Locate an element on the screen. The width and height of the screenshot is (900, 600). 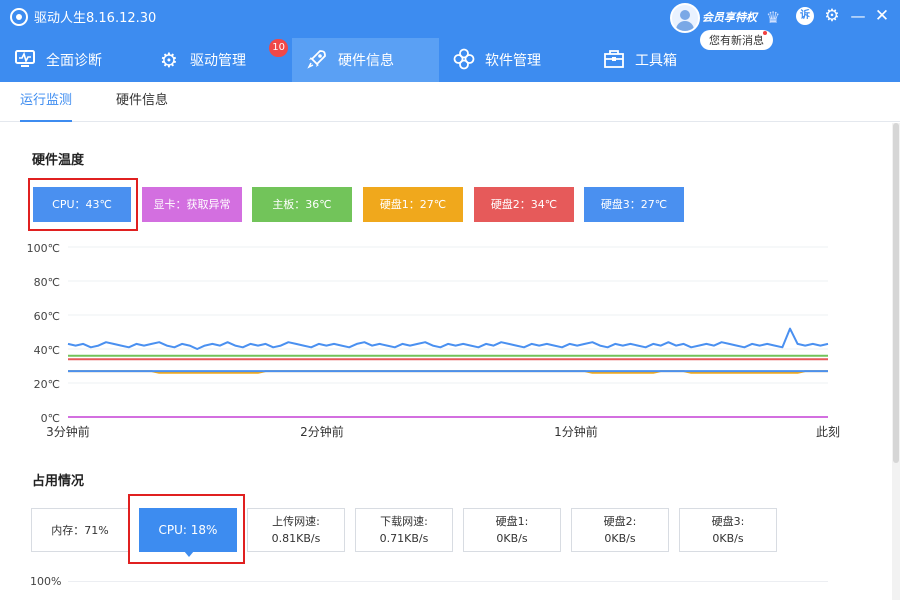
y-tick-label: 80℃ is located at coordinates (47, 282).